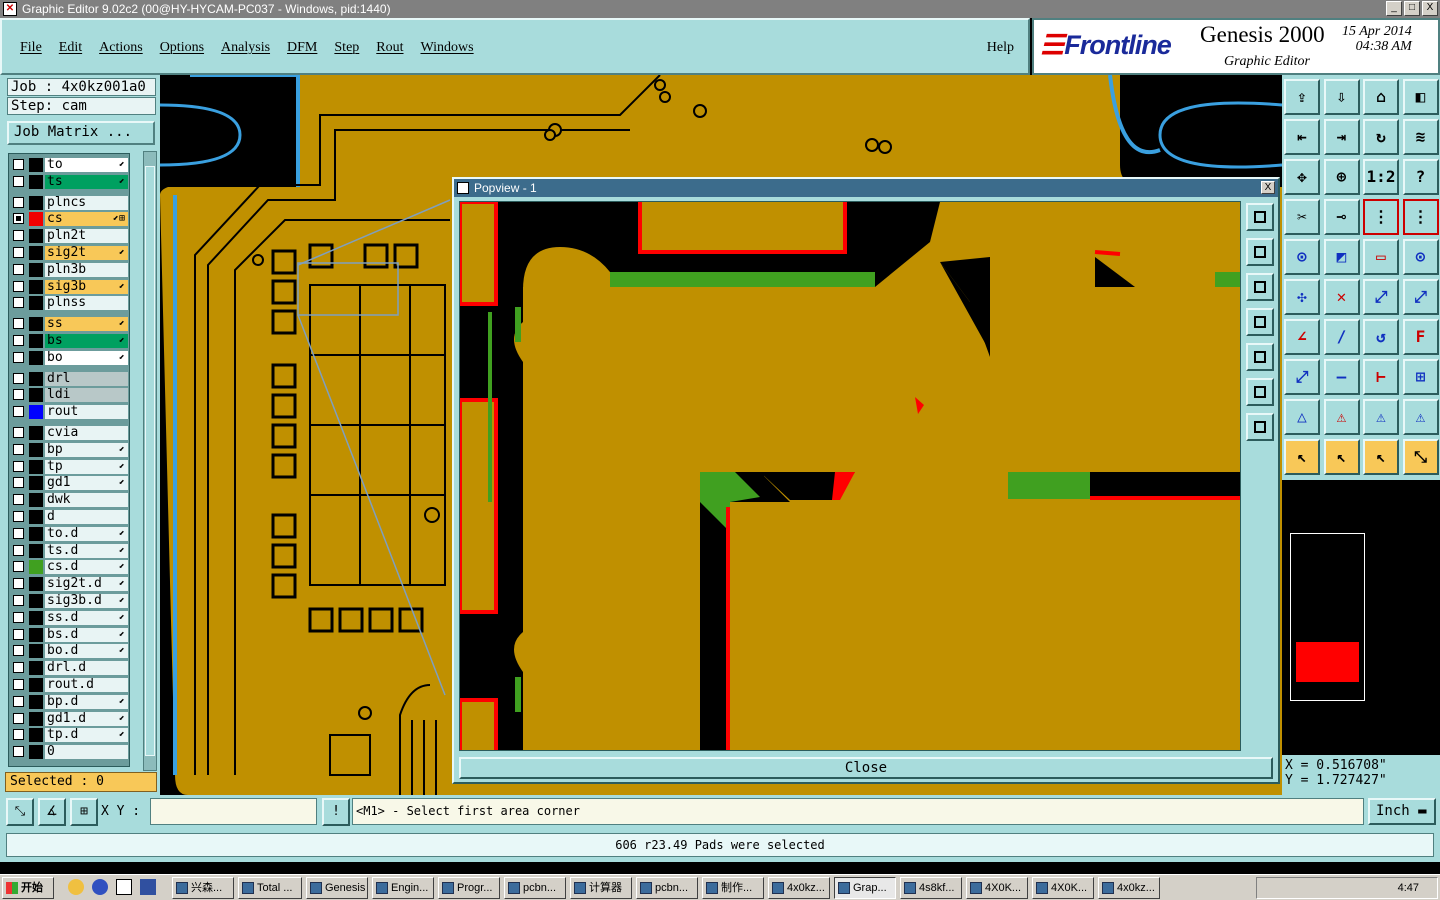 The height and width of the screenshot is (900, 1440). Describe the element at coordinates (1302, 217) in the screenshot. I see `tool-button-13: ✂` at that location.